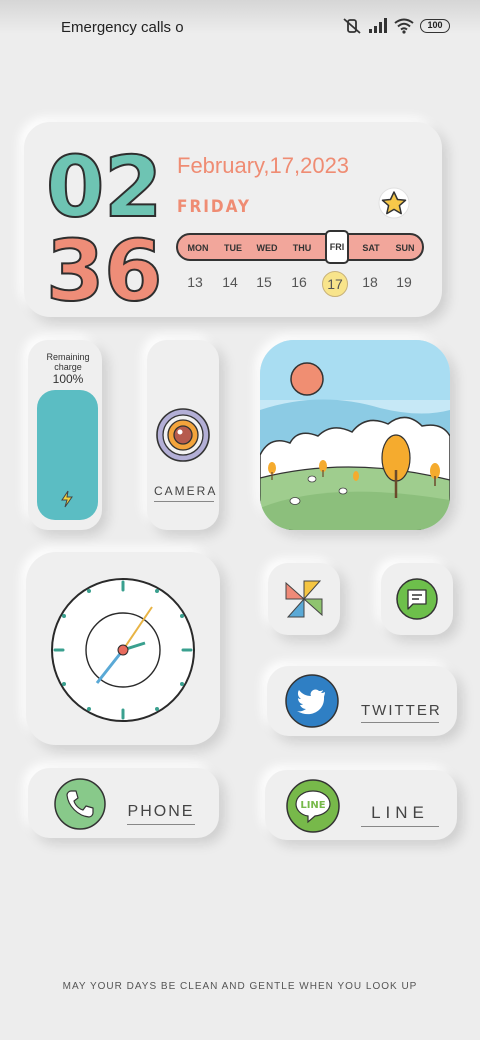 The height and width of the screenshot is (1040, 480). What do you see at coordinates (404, 282) in the screenshot?
I see `date-19: 19` at bounding box center [404, 282].